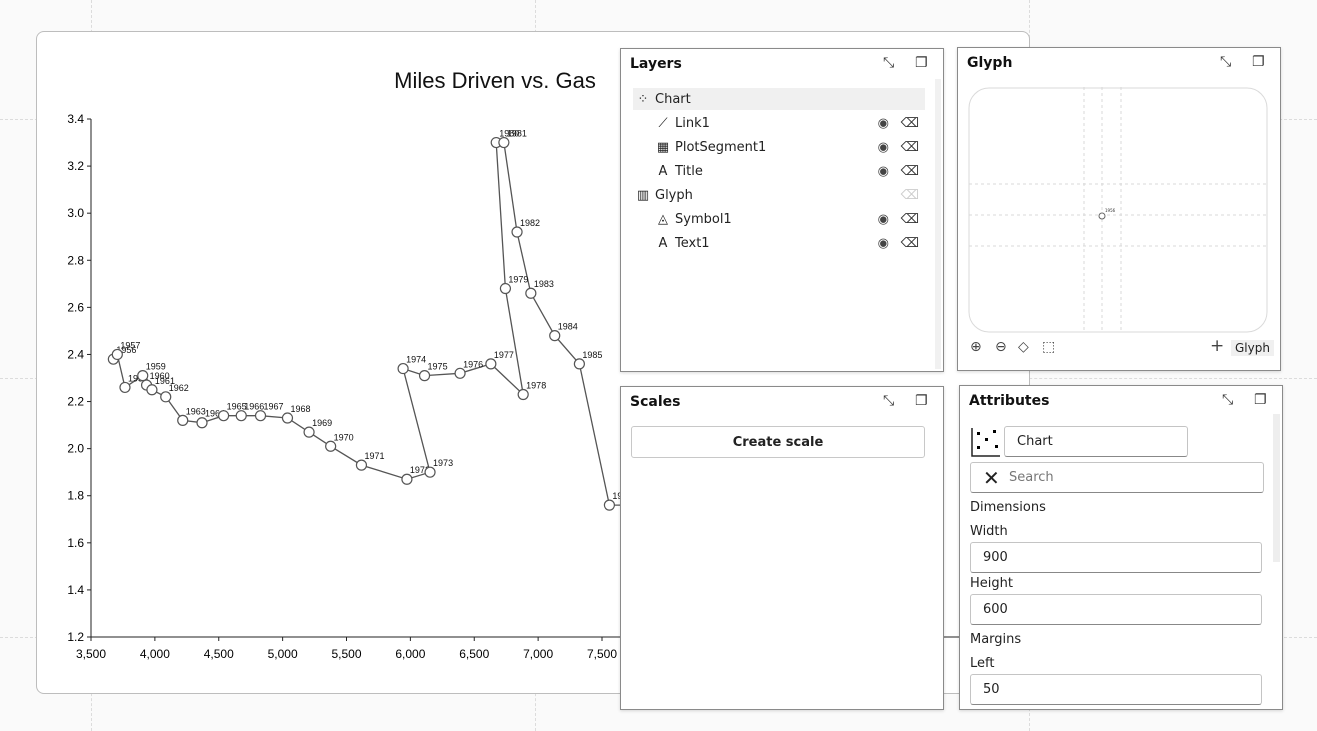 The height and width of the screenshot is (731, 1317). I want to click on layer-item-link1: ⟋ Link1 ◉ ⌫, so click(779, 123).